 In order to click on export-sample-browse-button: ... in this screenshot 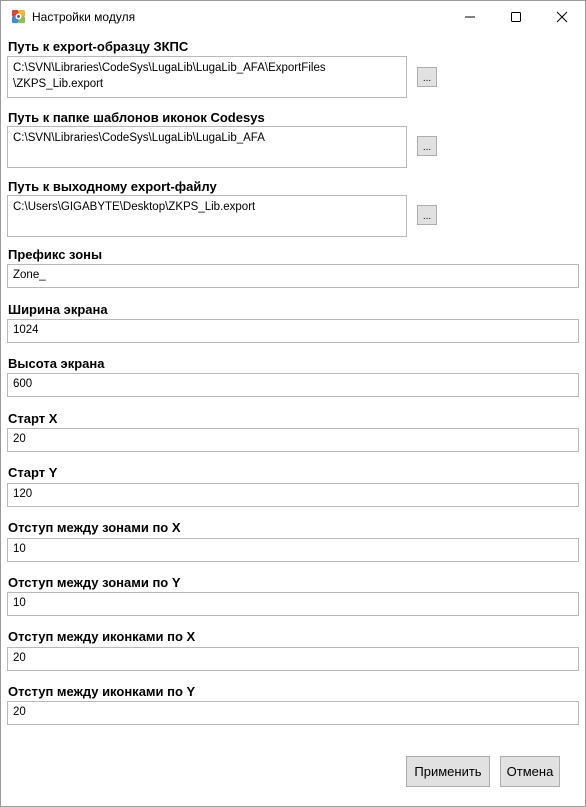, I will do `click(427, 77)`.